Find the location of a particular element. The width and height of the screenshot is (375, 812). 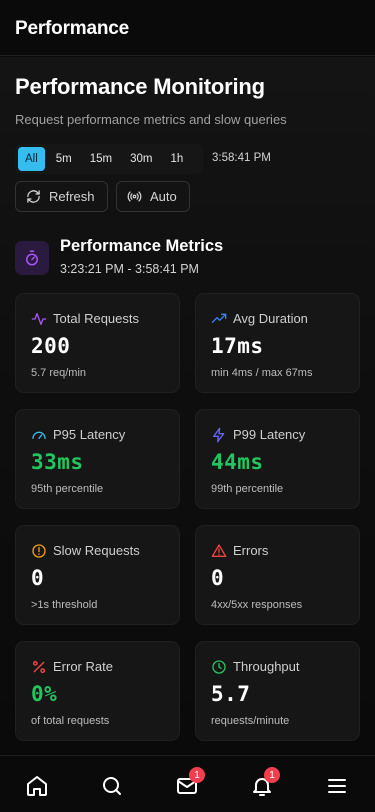

app-title: Performance is located at coordinates (72, 28).